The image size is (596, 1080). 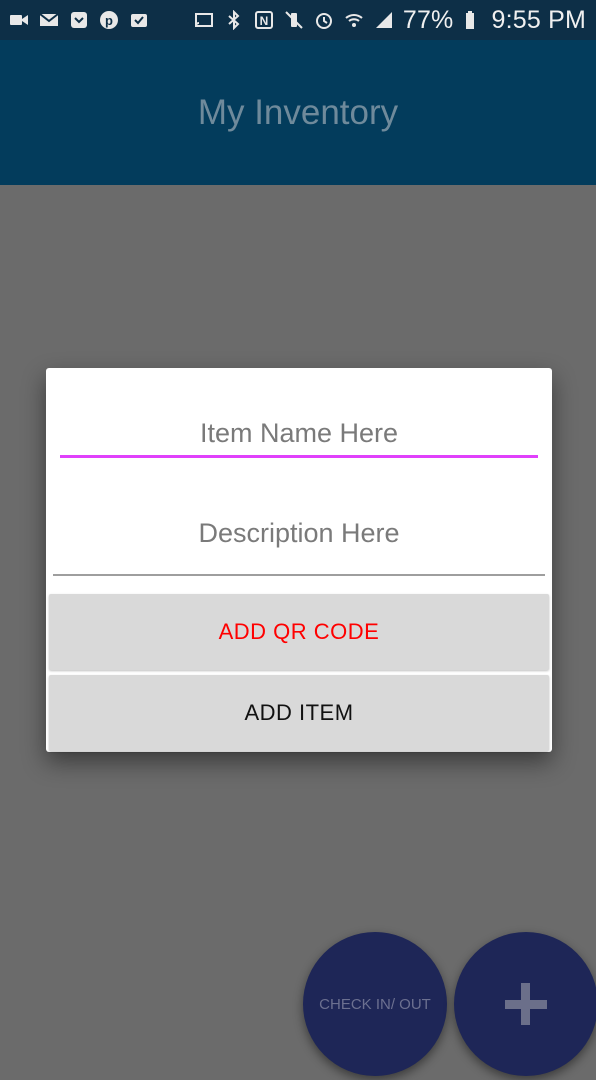 What do you see at coordinates (324, 20) in the screenshot?
I see `alarm-icon` at bounding box center [324, 20].